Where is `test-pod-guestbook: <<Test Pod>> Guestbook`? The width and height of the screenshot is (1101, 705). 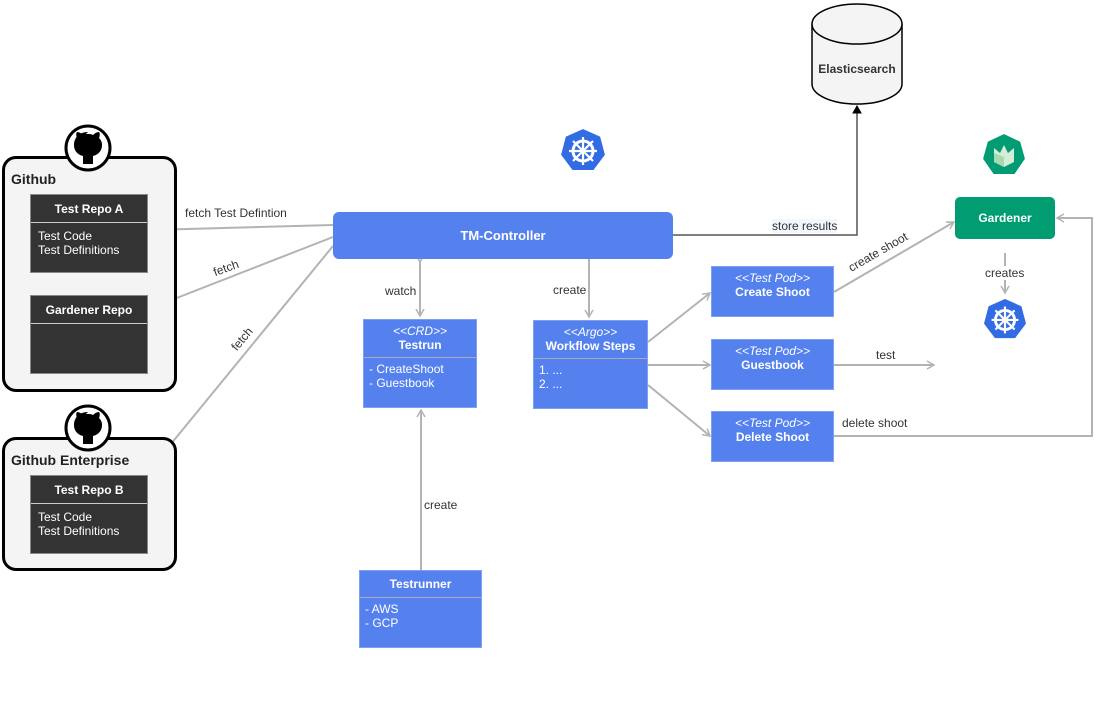 test-pod-guestbook: <<Test Pod>> Guestbook is located at coordinates (772, 364).